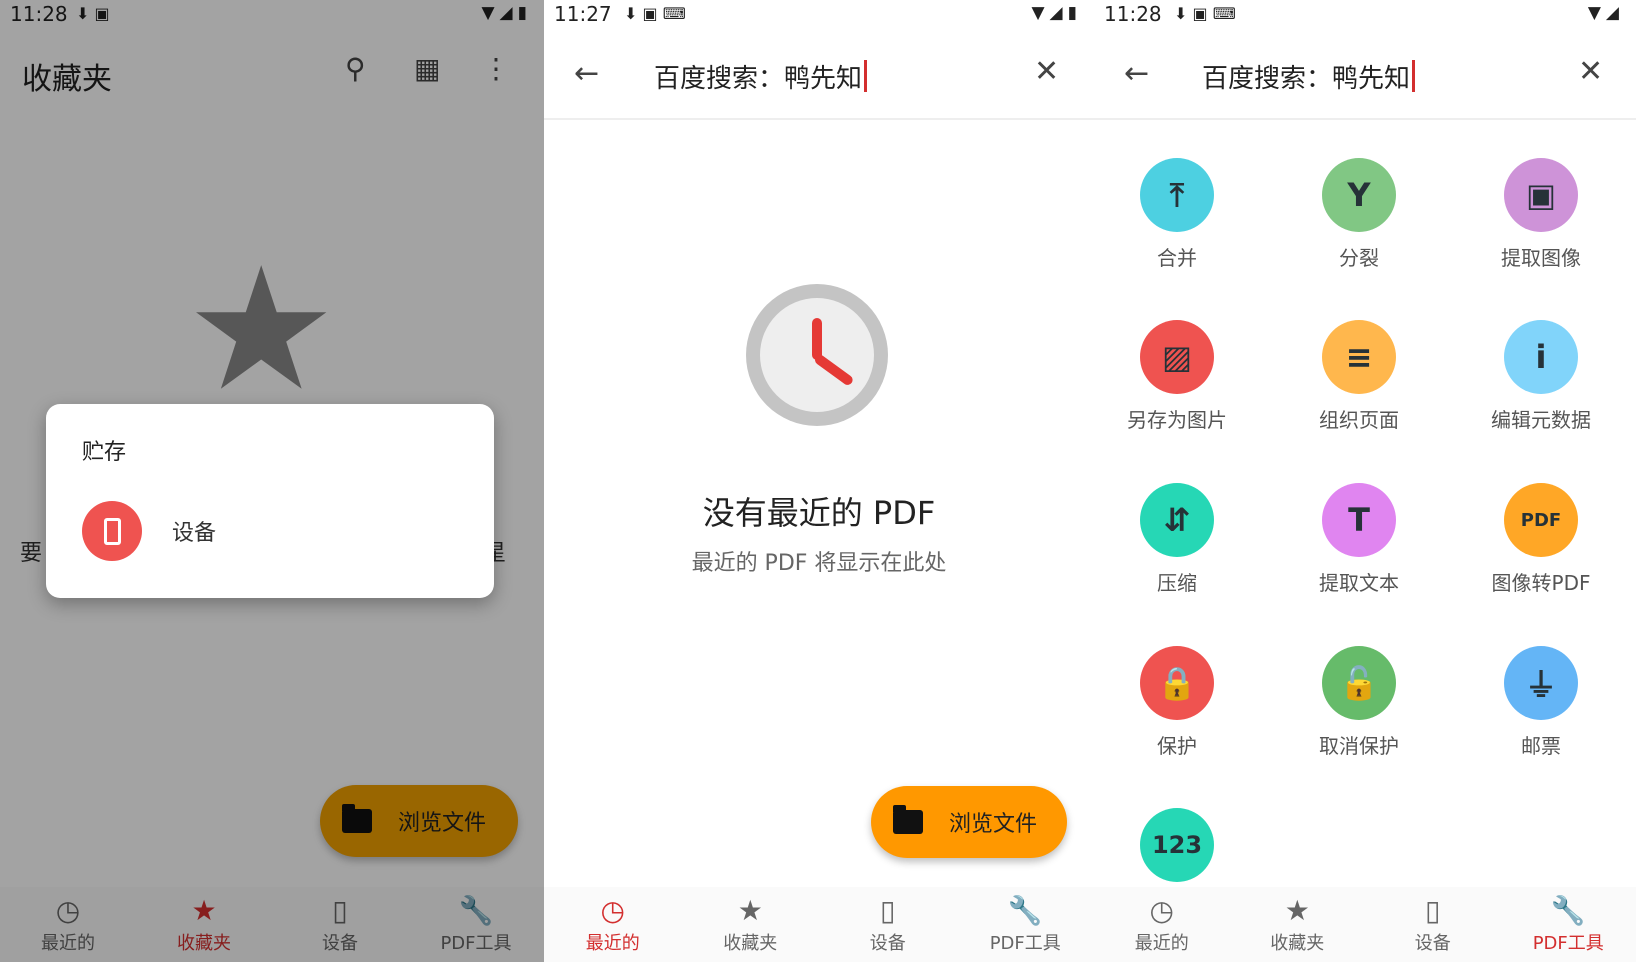 Image resolution: width=1636 pixels, height=962 pixels. I want to click on lock-icon: 🔒, so click(1177, 683).